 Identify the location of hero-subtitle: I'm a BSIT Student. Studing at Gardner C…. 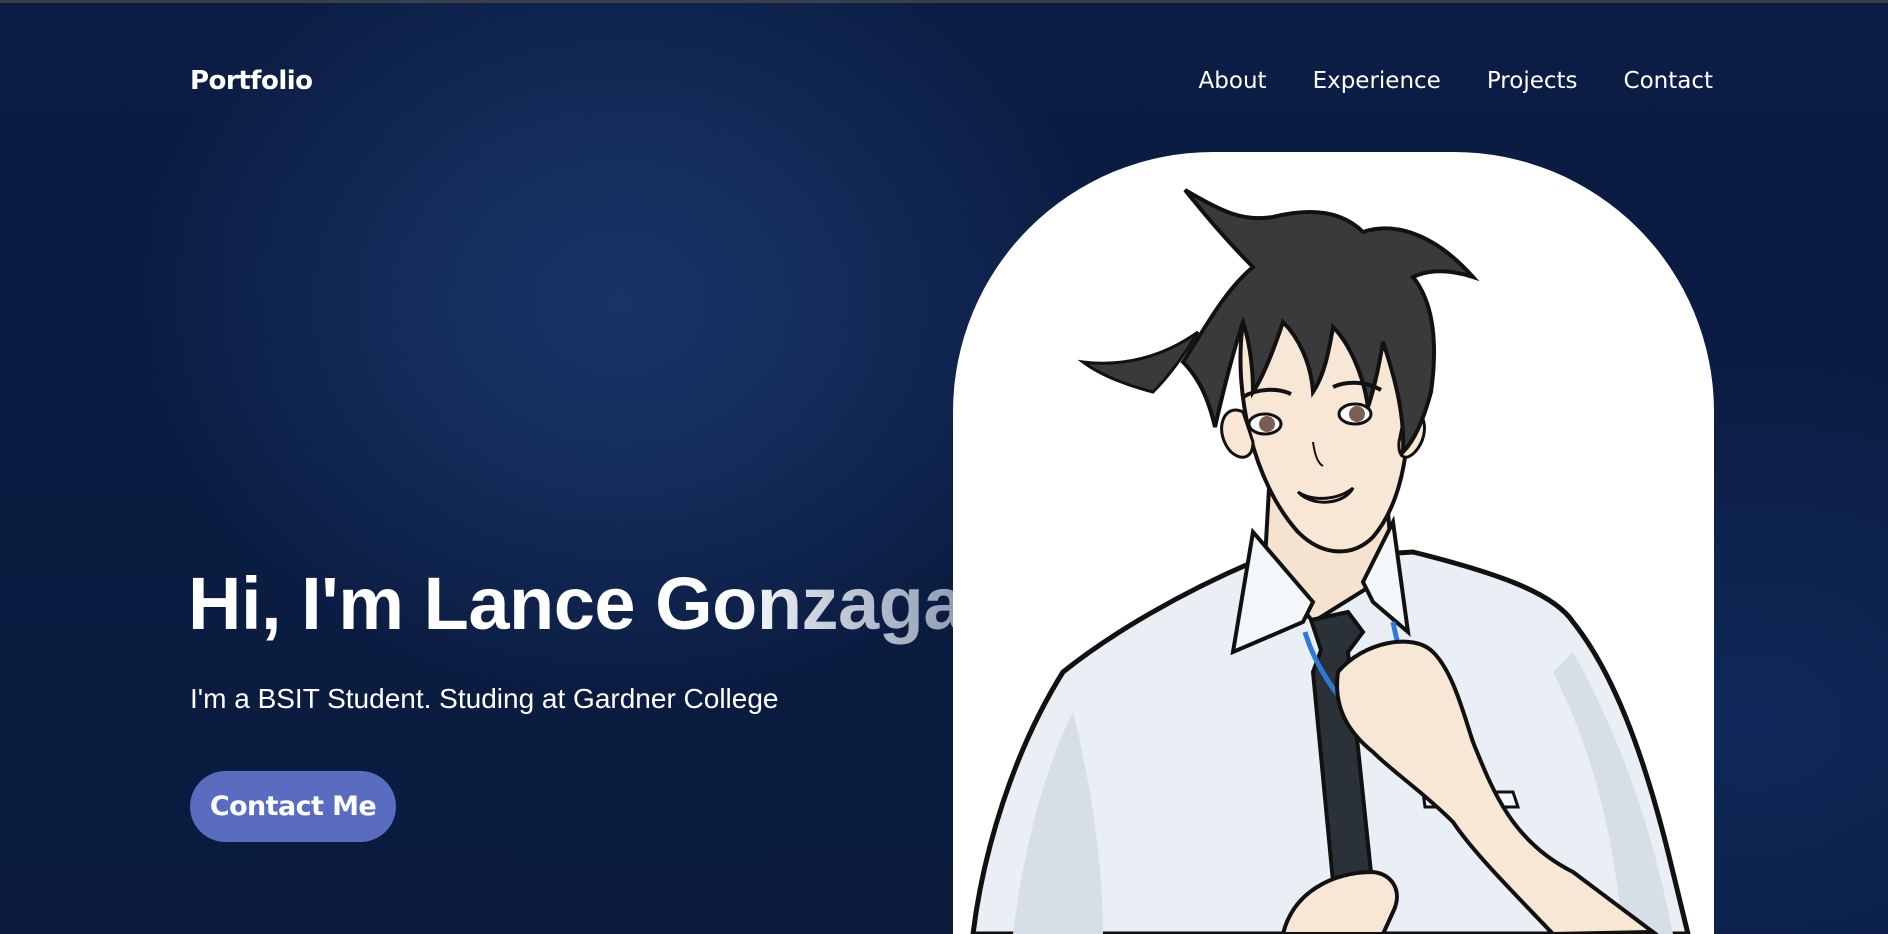
(484, 698).